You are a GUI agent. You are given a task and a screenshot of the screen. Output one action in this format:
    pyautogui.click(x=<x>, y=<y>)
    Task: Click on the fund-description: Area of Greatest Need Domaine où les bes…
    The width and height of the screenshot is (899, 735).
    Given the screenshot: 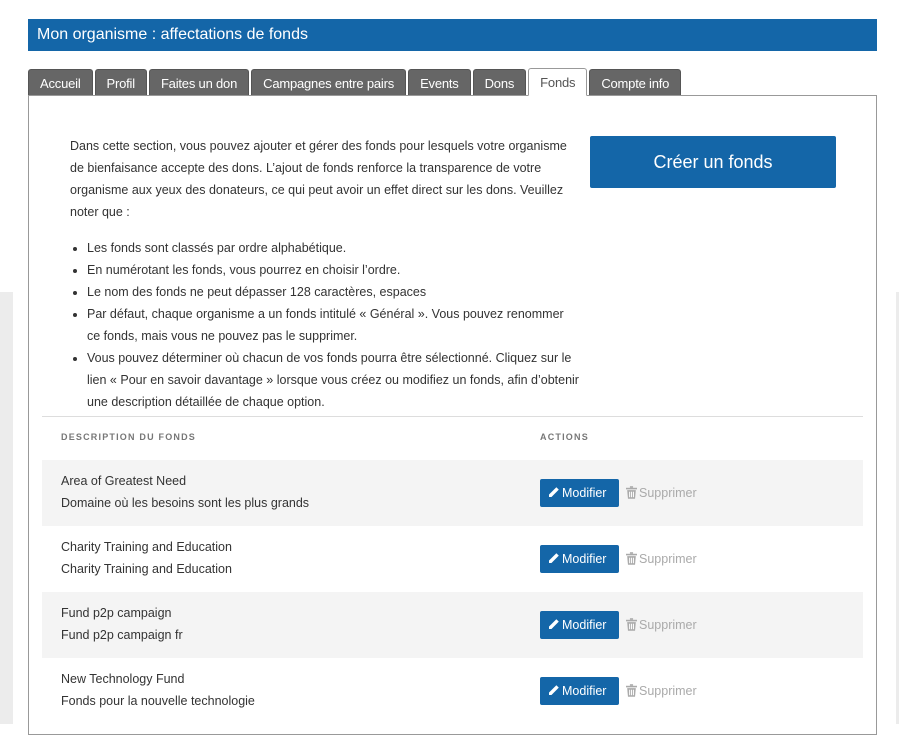 What is the action you would take?
    pyautogui.click(x=185, y=492)
    